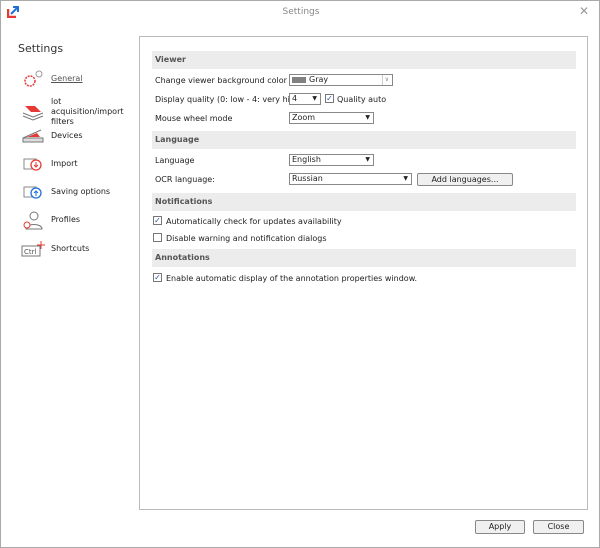 The height and width of the screenshot is (548, 600). I want to click on sidebar-item-filters: lot acquisition/import filters, so click(76, 112).